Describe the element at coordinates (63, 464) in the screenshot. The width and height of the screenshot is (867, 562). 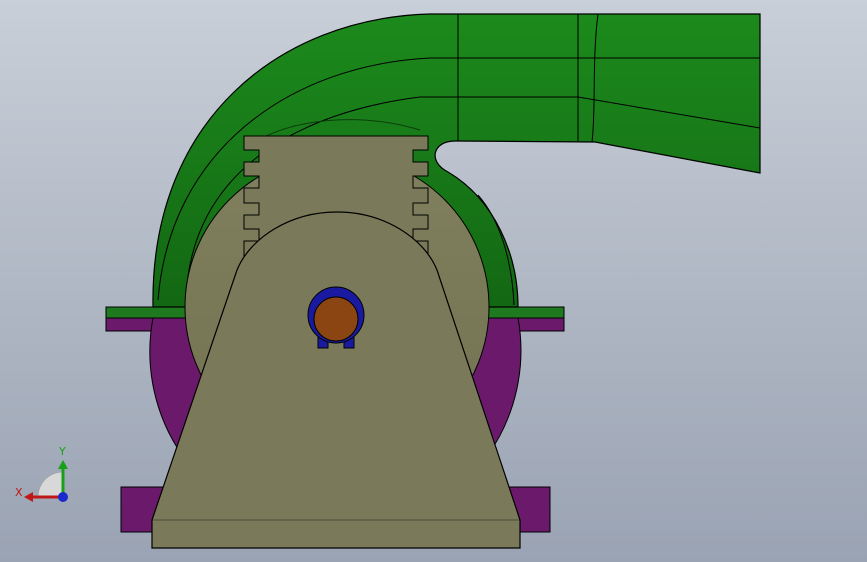
I see `triad-y-arrow` at that location.